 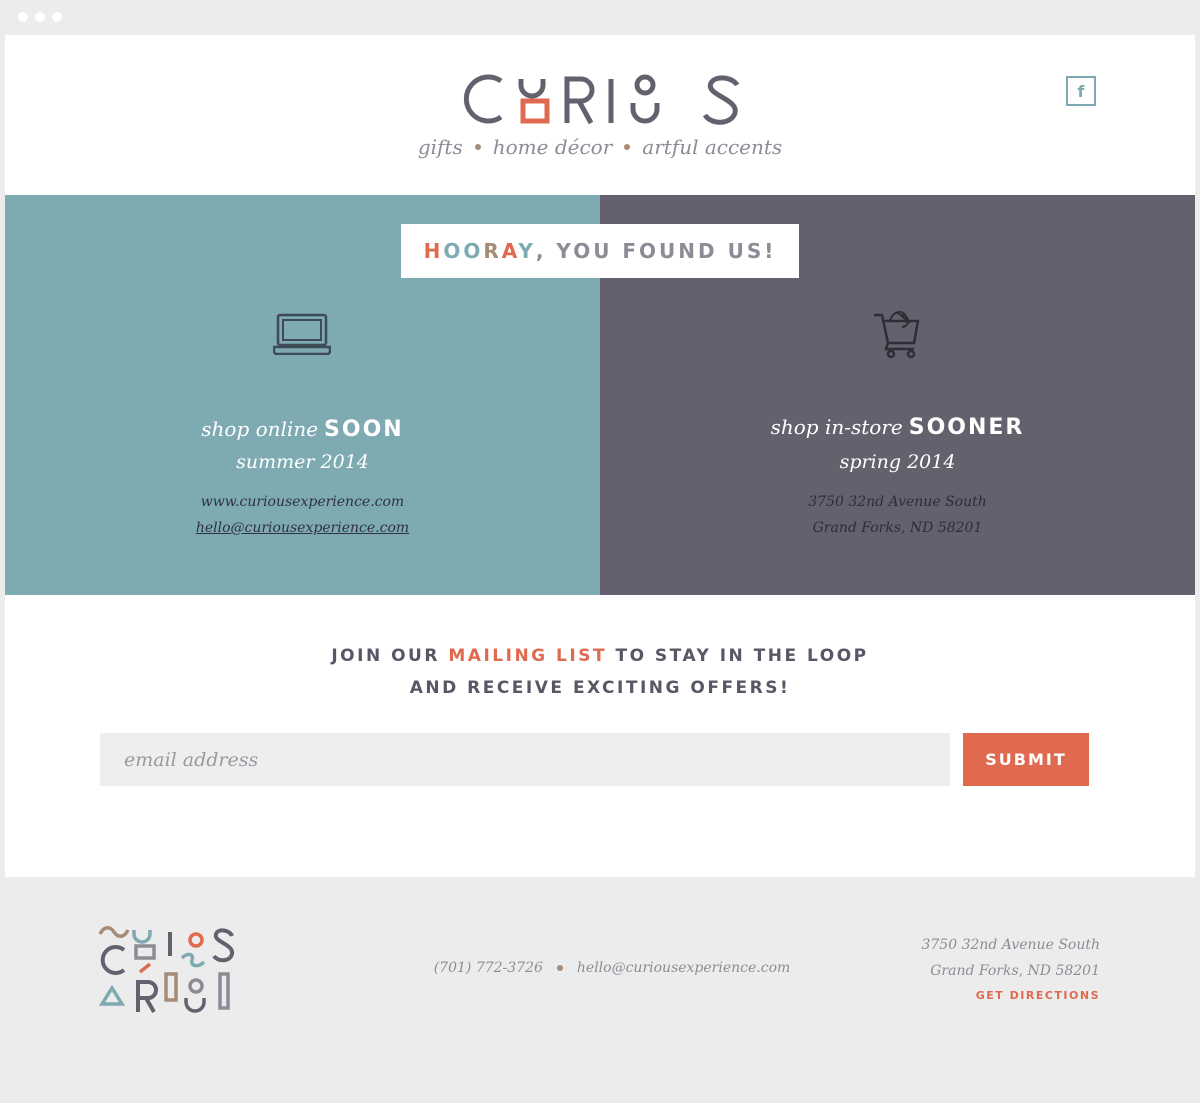 What do you see at coordinates (364, 429) in the screenshot?
I see `shop-online-status: SOON` at bounding box center [364, 429].